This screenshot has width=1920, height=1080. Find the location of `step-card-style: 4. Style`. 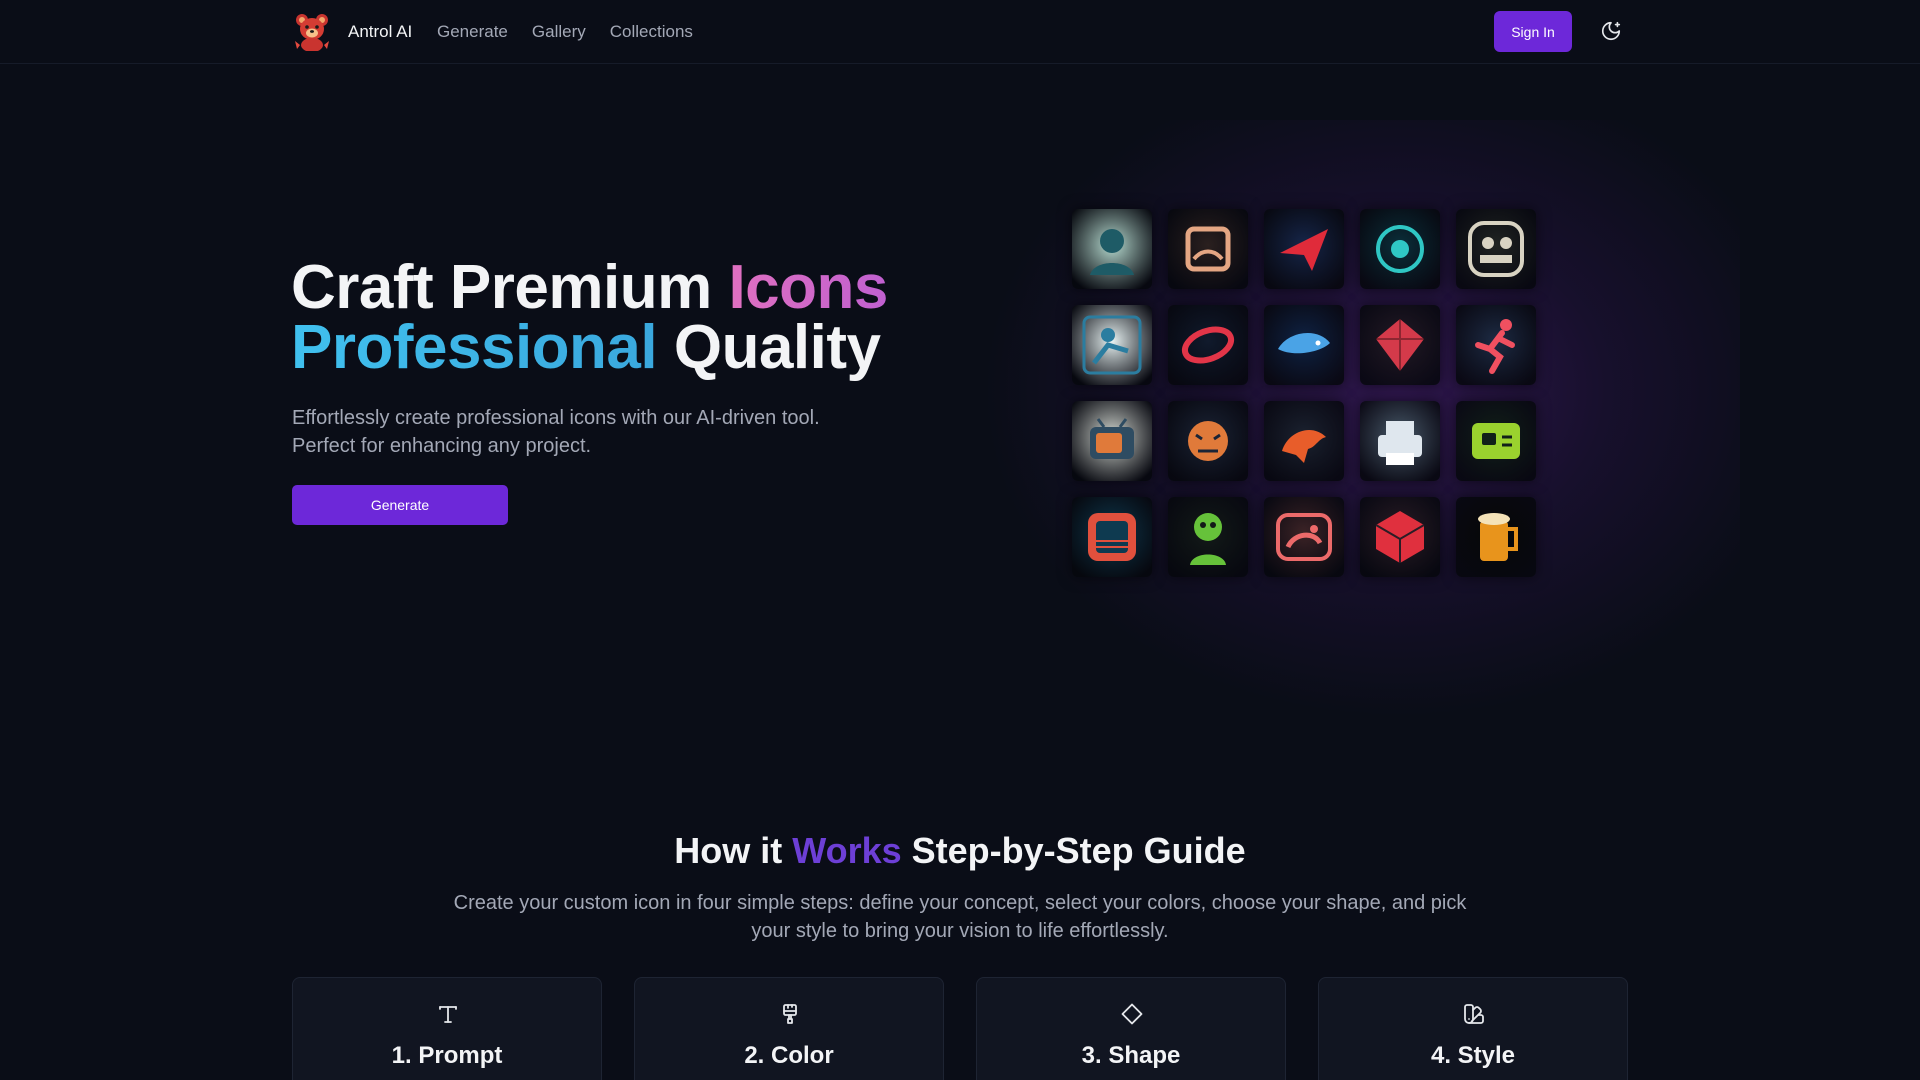

step-card-style: 4. Style is located at coordinates (1473, 1028).